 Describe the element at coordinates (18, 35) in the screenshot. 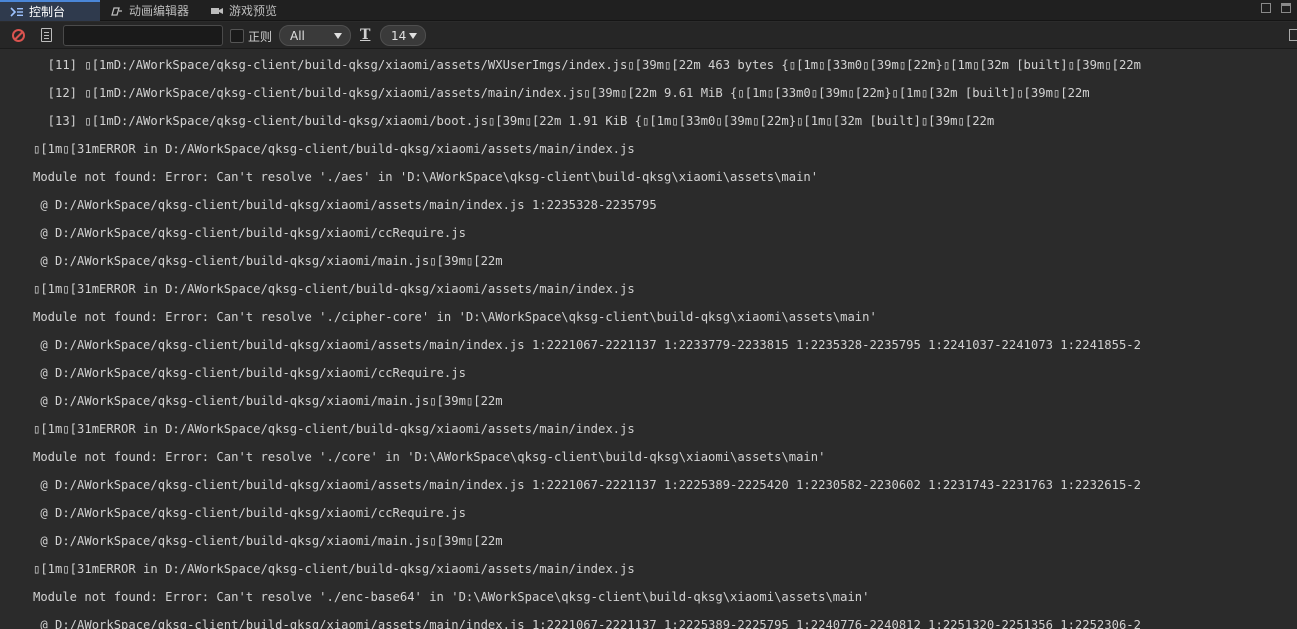

I see `clear-console-icon` at that location.